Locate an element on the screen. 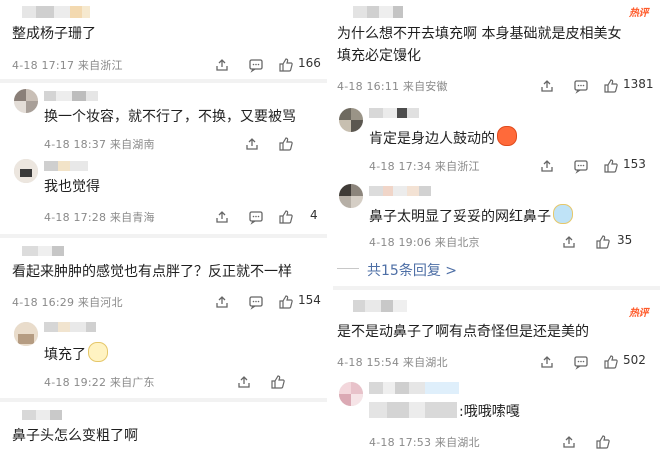  like-count: 35 is located at coordinates (625, 240).